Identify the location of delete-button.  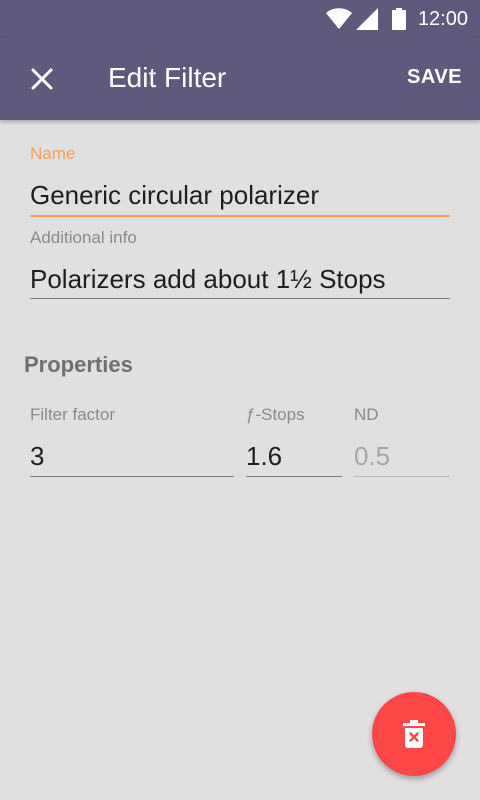
(414, 734).